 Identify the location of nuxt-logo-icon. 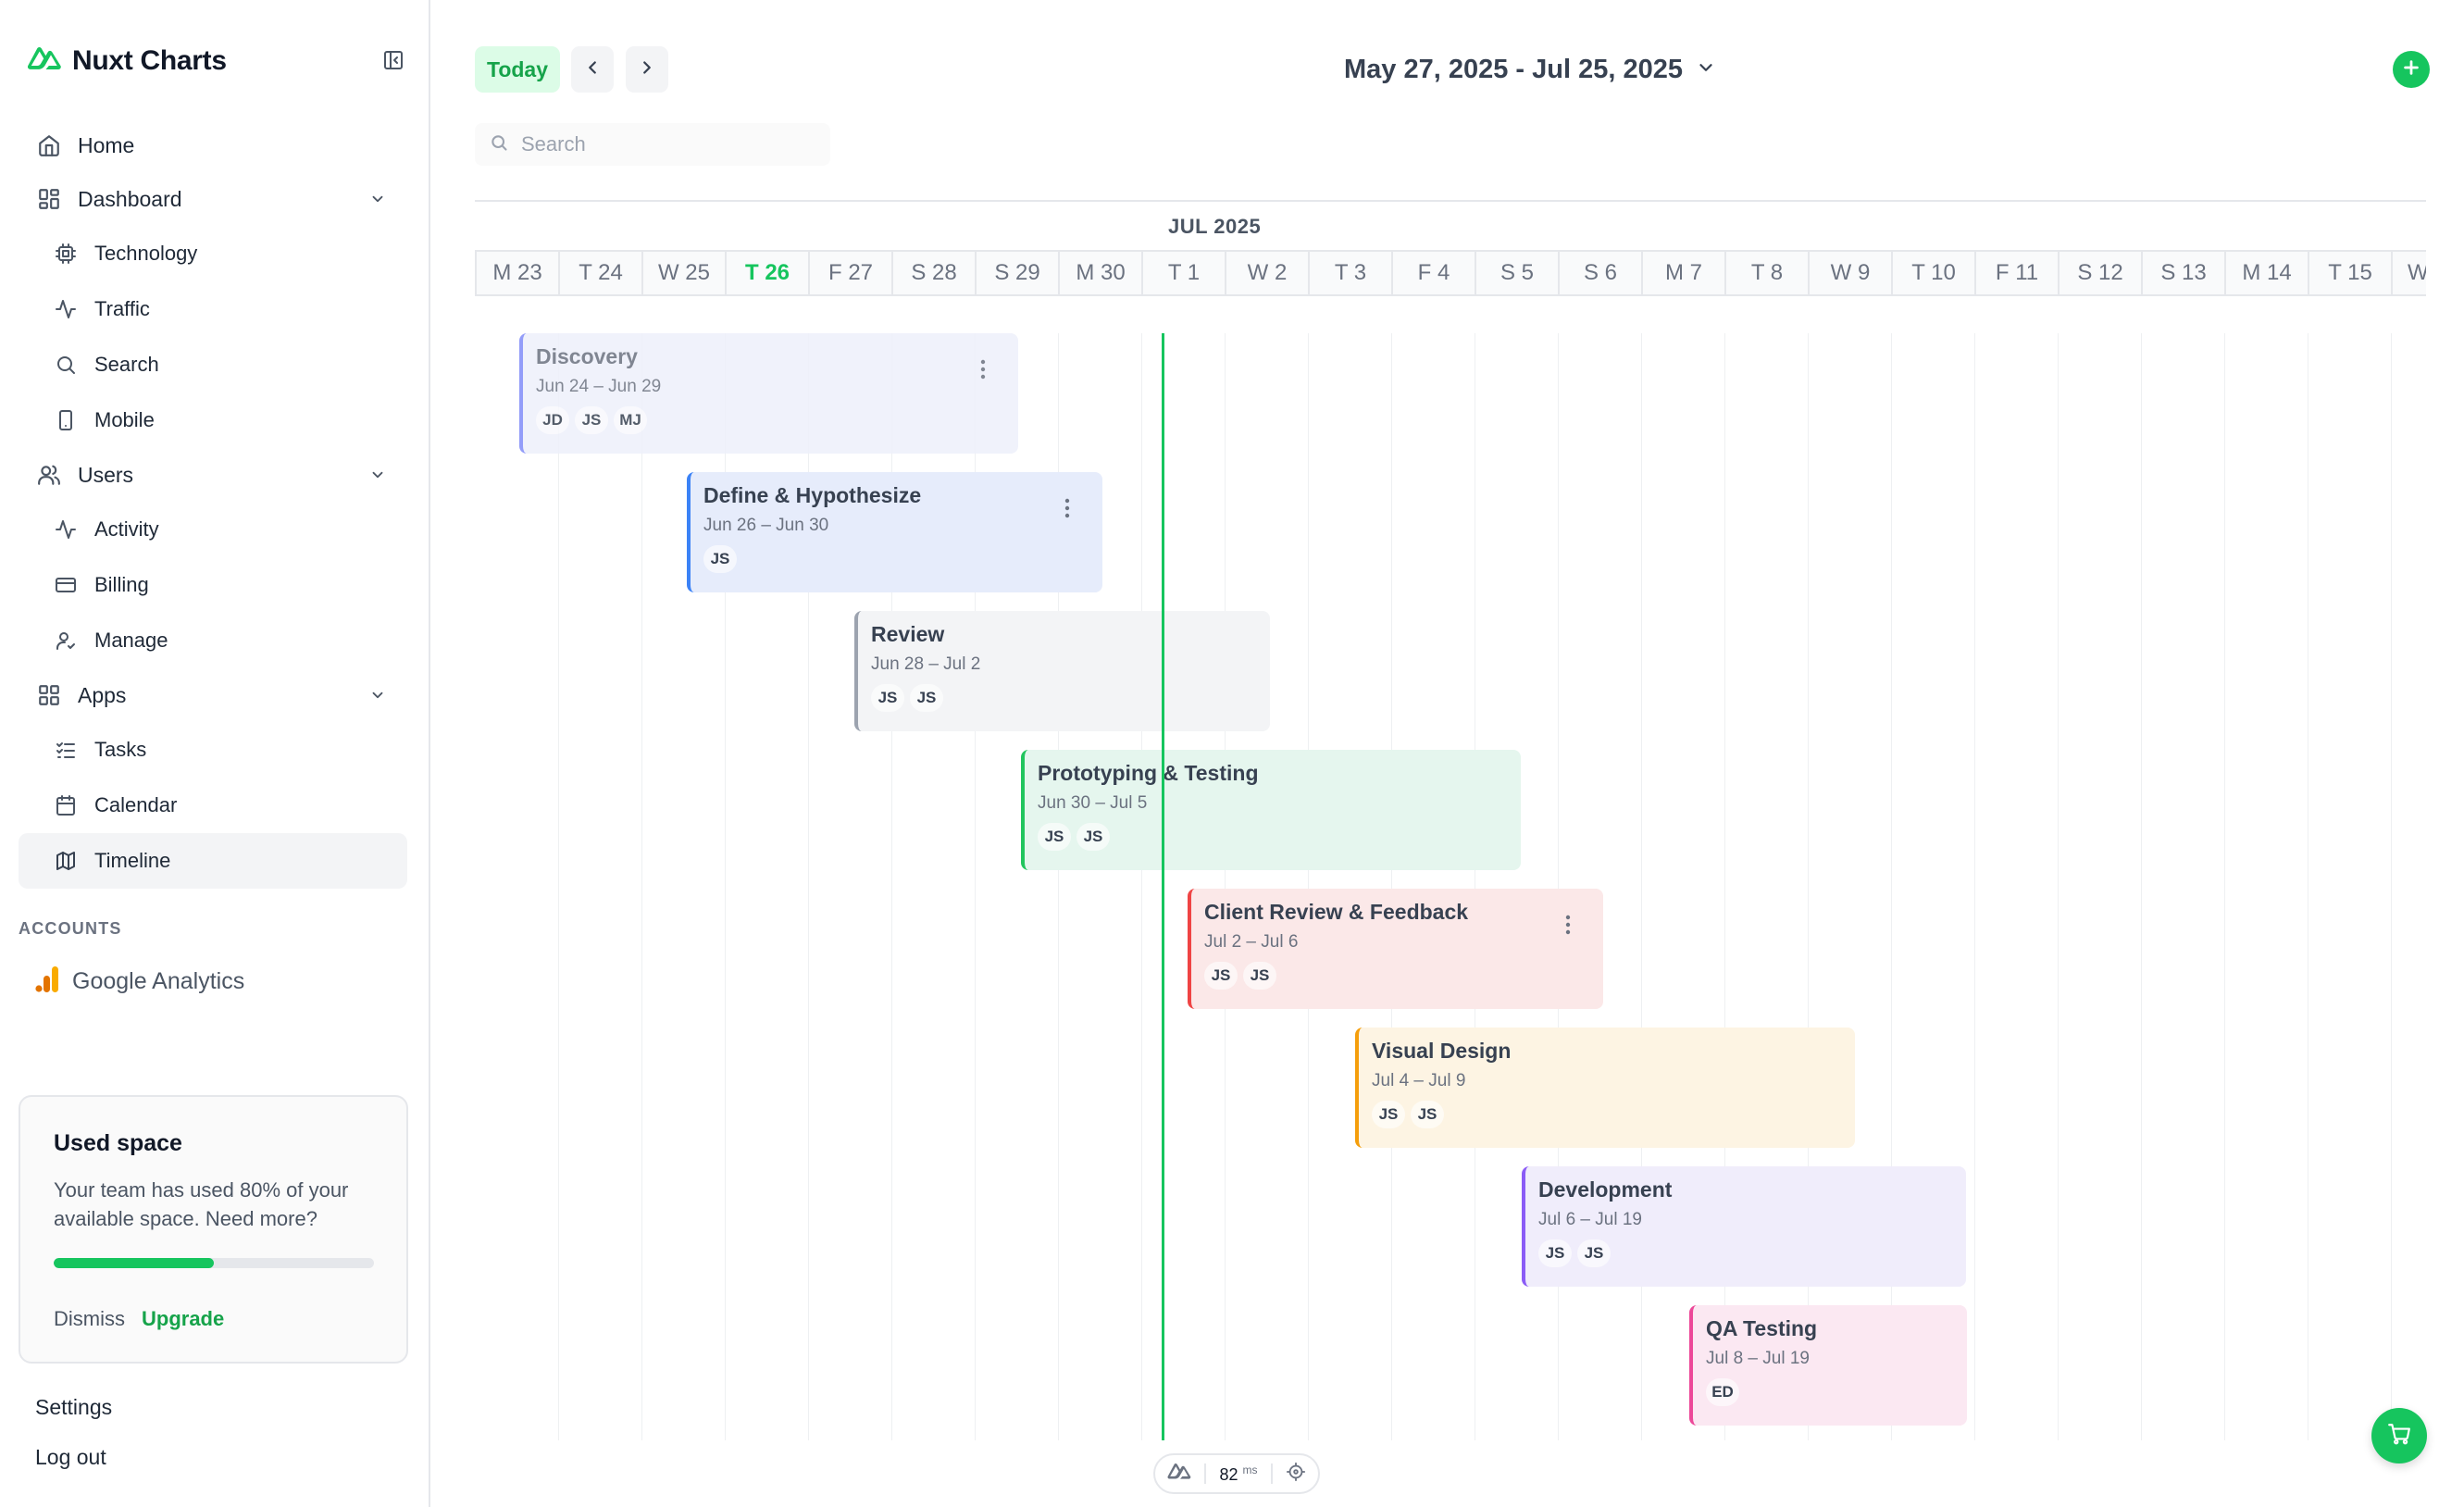
(44, 61).